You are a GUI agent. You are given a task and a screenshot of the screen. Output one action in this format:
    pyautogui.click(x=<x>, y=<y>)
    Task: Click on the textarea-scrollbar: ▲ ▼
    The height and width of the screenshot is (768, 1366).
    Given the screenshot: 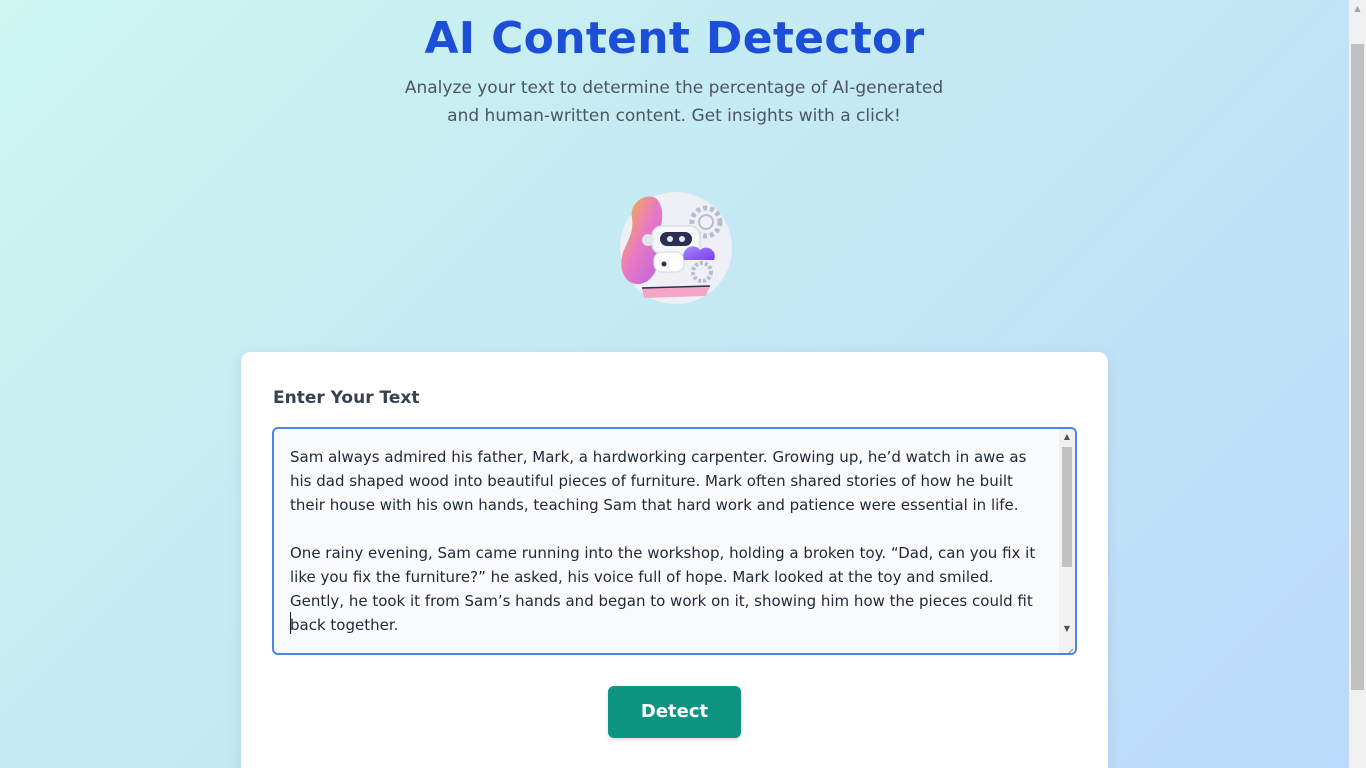 What is the action you would take?
    pyautogui.click(x=1067, y=541)
    